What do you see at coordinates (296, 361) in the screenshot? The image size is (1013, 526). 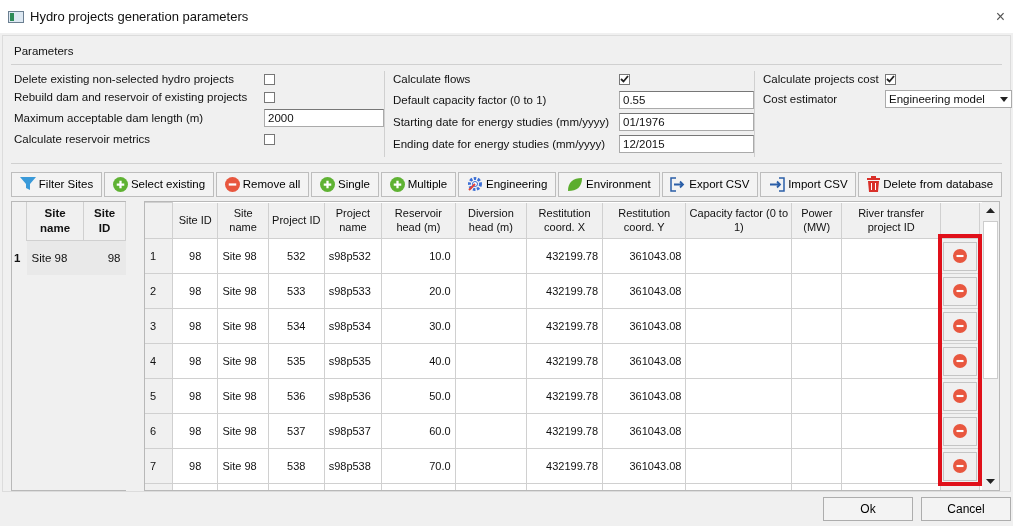 I see `table-cell: 535` at bounding box center [296, 361].